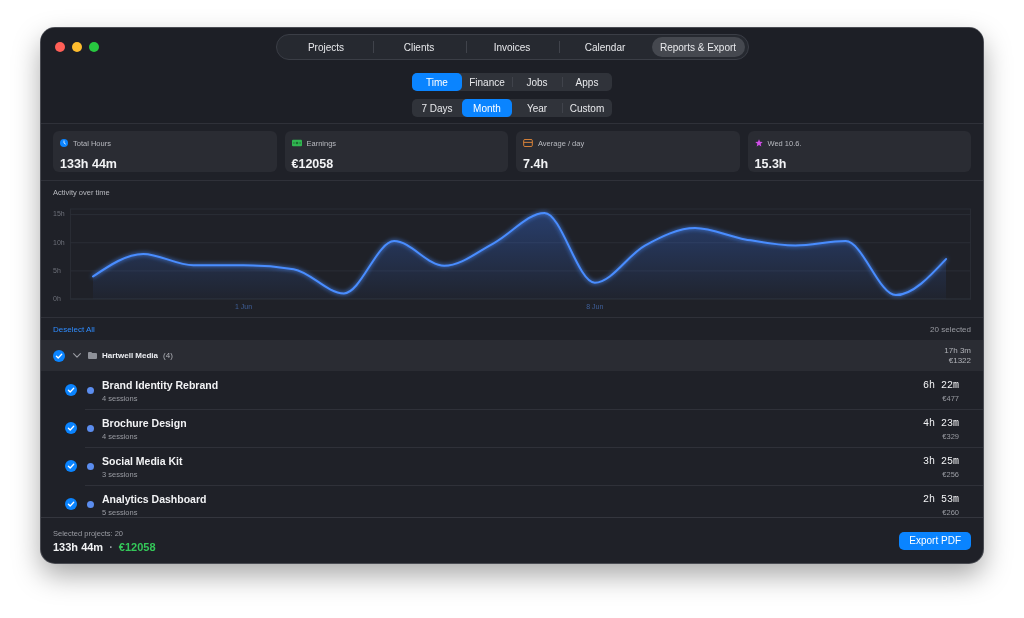 The width and height of the screenshot is (1024, 618). I want to click on group-time: 17h 3m, so click(957, 350).